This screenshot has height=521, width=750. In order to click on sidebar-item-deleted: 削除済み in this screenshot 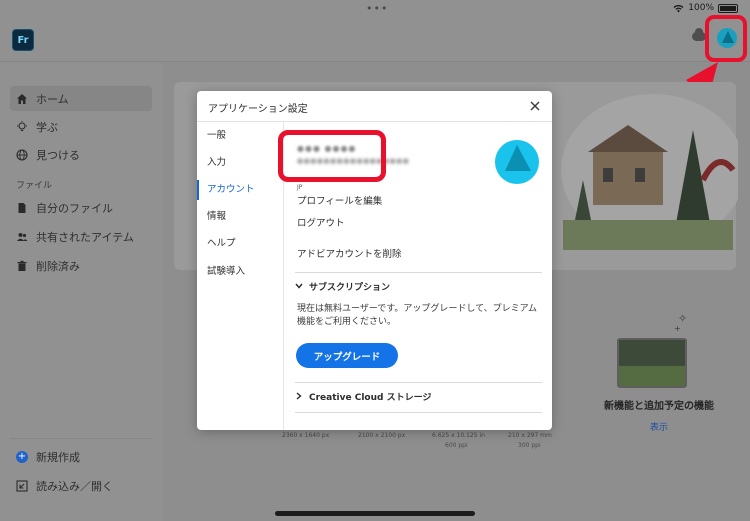, I will do `click(81, 265)`.